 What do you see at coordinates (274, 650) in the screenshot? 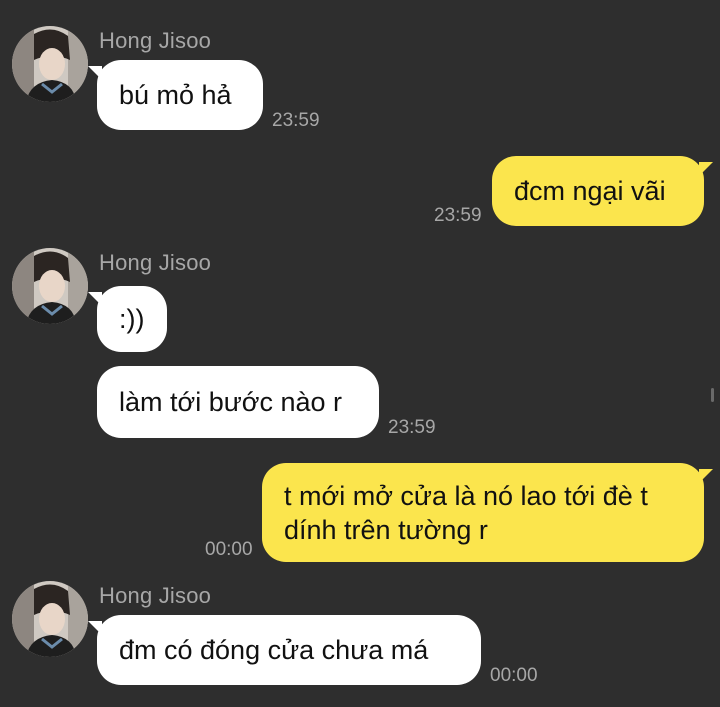
I see `message-text: đm có đóng cửa chưa má` at bounding box center [274, 650].